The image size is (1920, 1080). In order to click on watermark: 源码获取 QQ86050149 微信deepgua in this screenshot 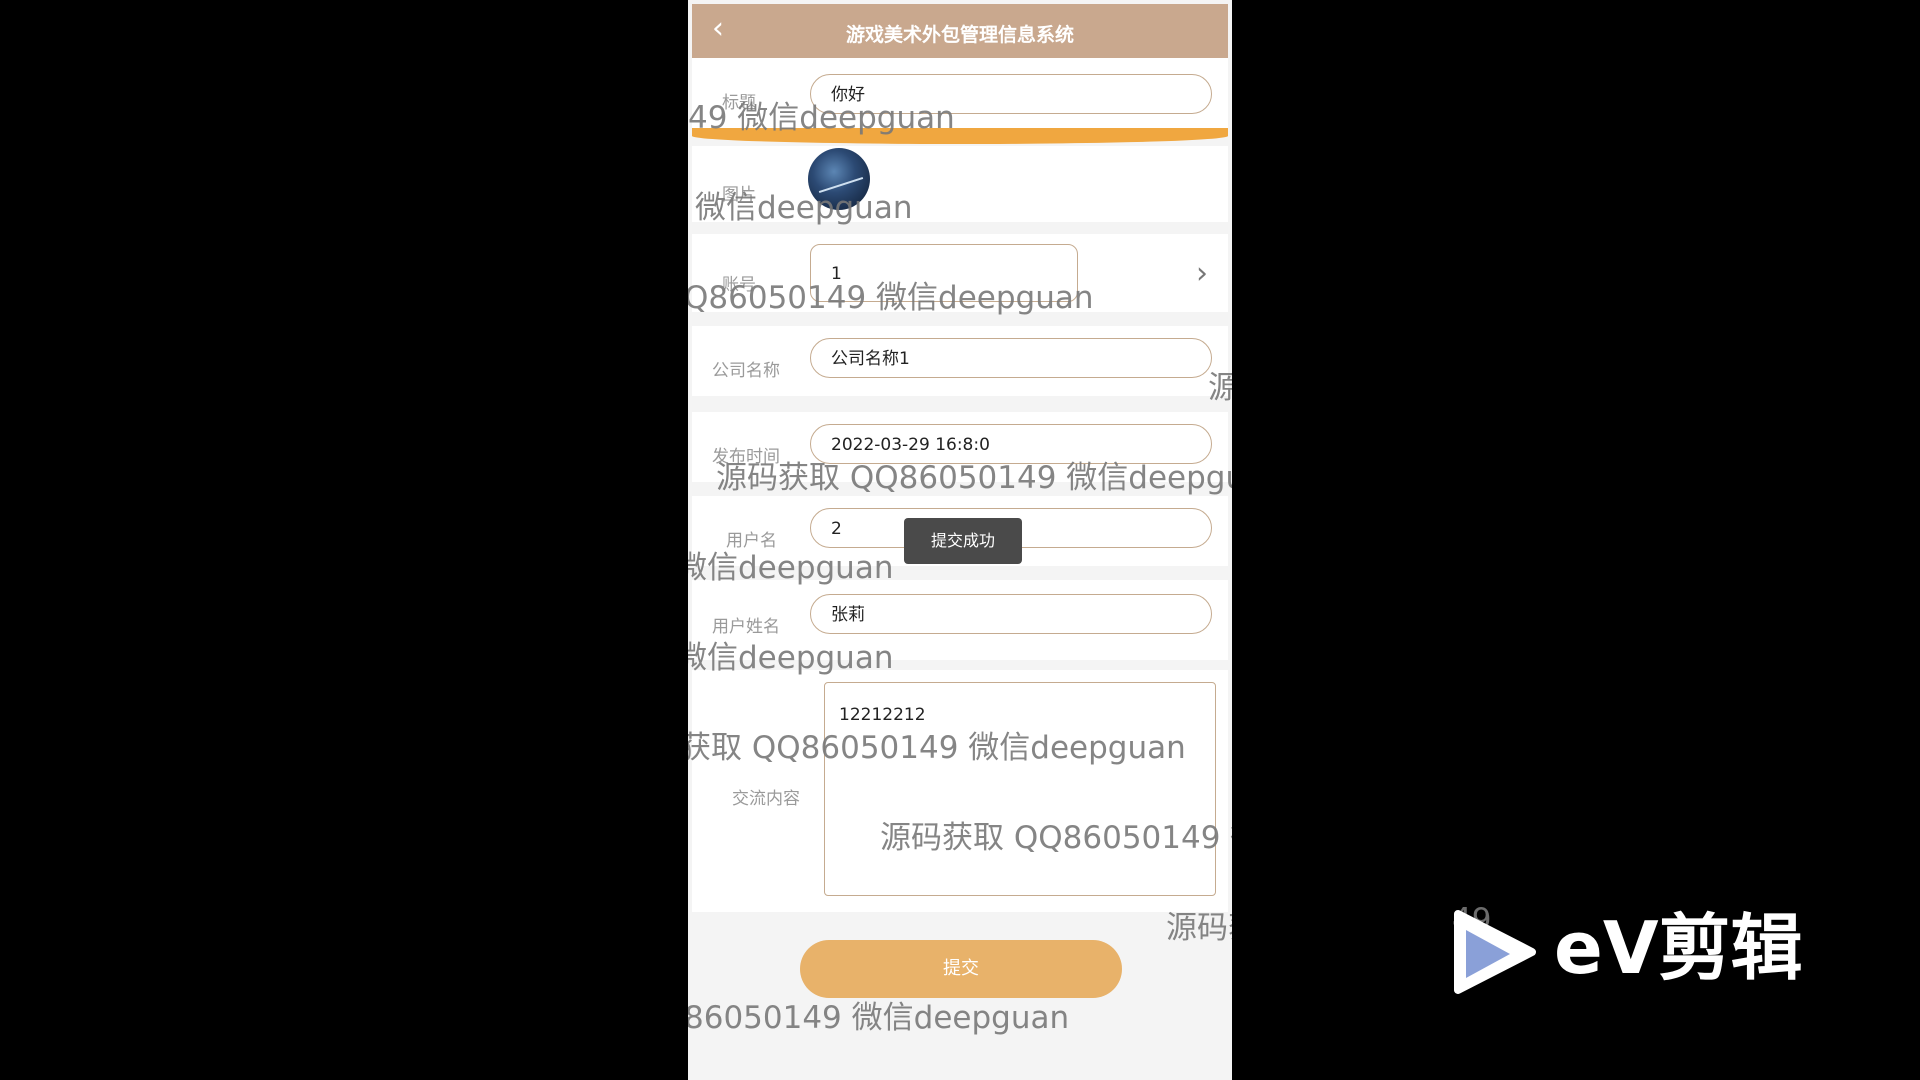, I will do `click(974, 478)`.